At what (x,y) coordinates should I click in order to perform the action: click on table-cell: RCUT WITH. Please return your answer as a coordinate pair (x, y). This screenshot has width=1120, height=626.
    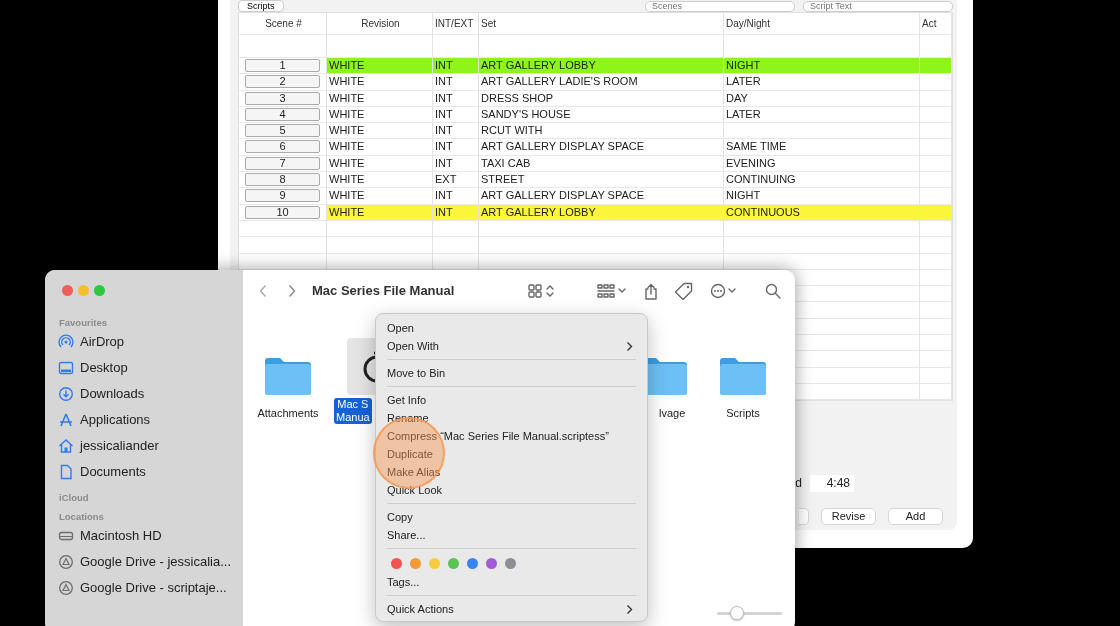
    Looking at the image, I should click on (601, 131).